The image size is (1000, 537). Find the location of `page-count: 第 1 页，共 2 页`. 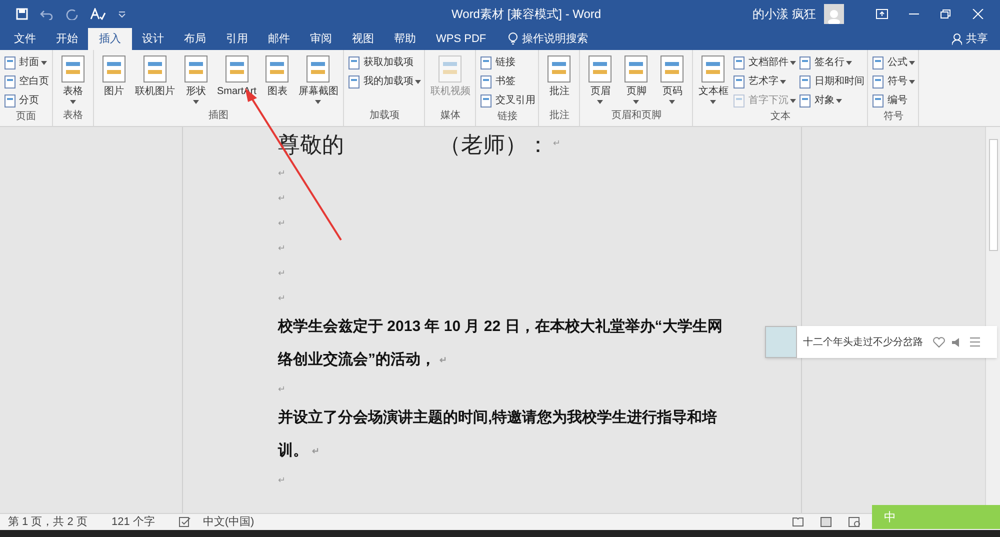

page-count: 第 1 页，共 2 页 is located at coordinates (48, 522).